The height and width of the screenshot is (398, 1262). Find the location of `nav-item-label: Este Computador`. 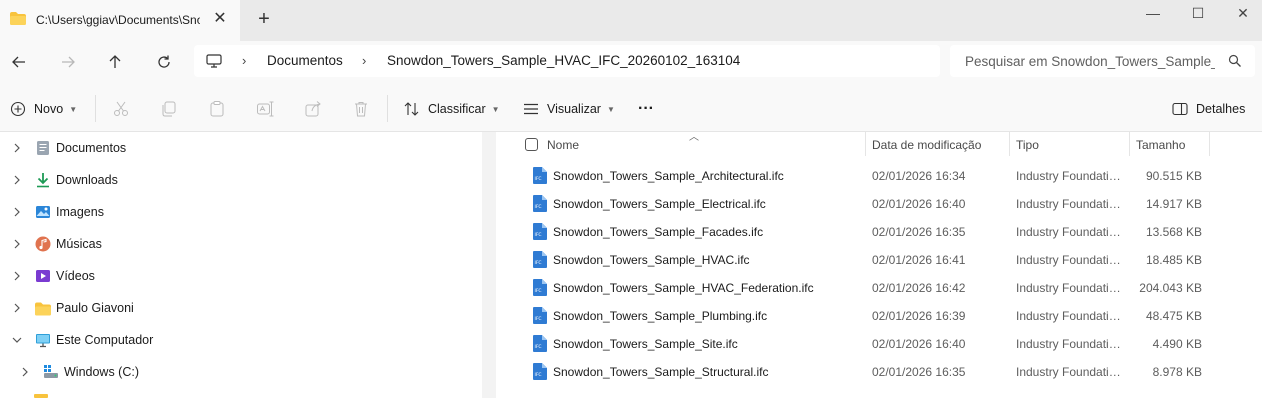

nav-item-label: Este Computador is located at coordinates (105, 340).